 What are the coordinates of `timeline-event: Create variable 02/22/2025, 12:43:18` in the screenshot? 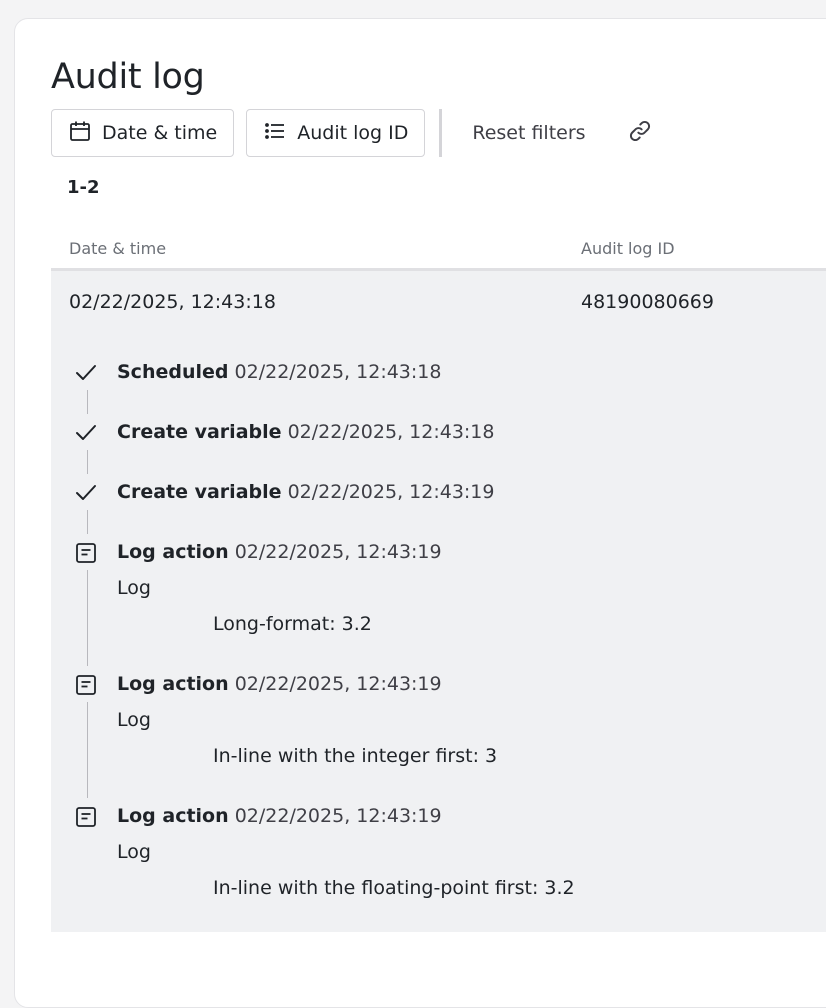 It's located at (438, 432).